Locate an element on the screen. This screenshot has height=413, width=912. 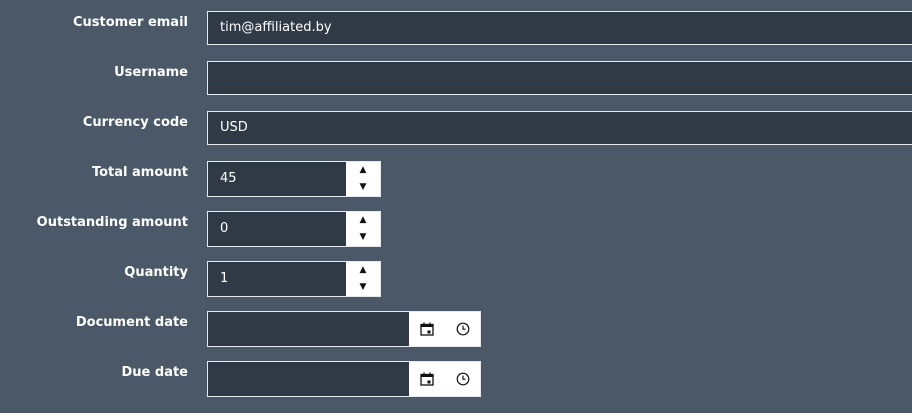
username-input is located at coordinates (559, 78).